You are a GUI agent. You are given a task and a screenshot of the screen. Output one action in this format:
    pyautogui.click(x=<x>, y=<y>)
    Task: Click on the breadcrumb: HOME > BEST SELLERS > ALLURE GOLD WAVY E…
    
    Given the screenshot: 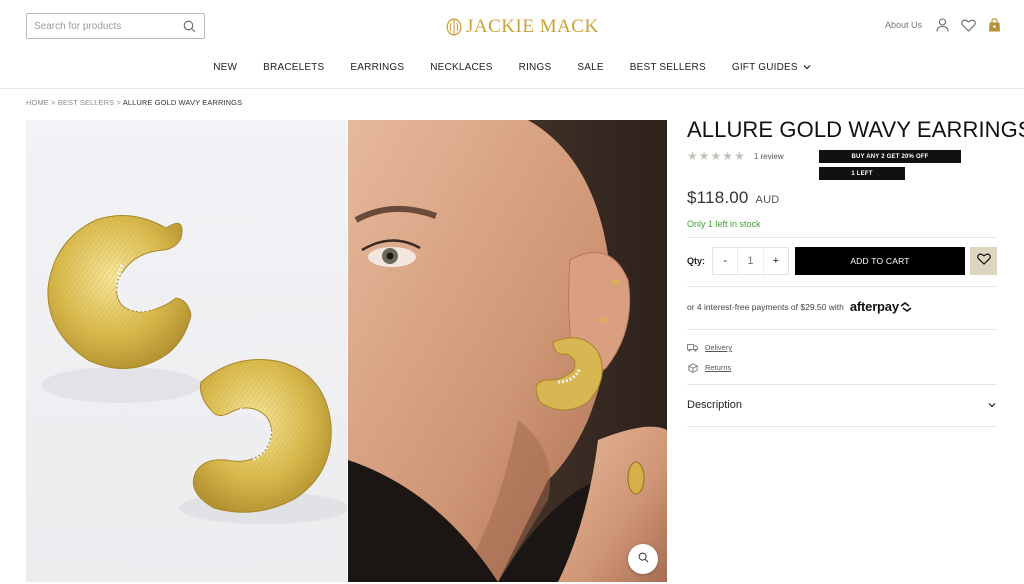 What is the action you would take?
    pyautogui.click(x=134, y=102)
    